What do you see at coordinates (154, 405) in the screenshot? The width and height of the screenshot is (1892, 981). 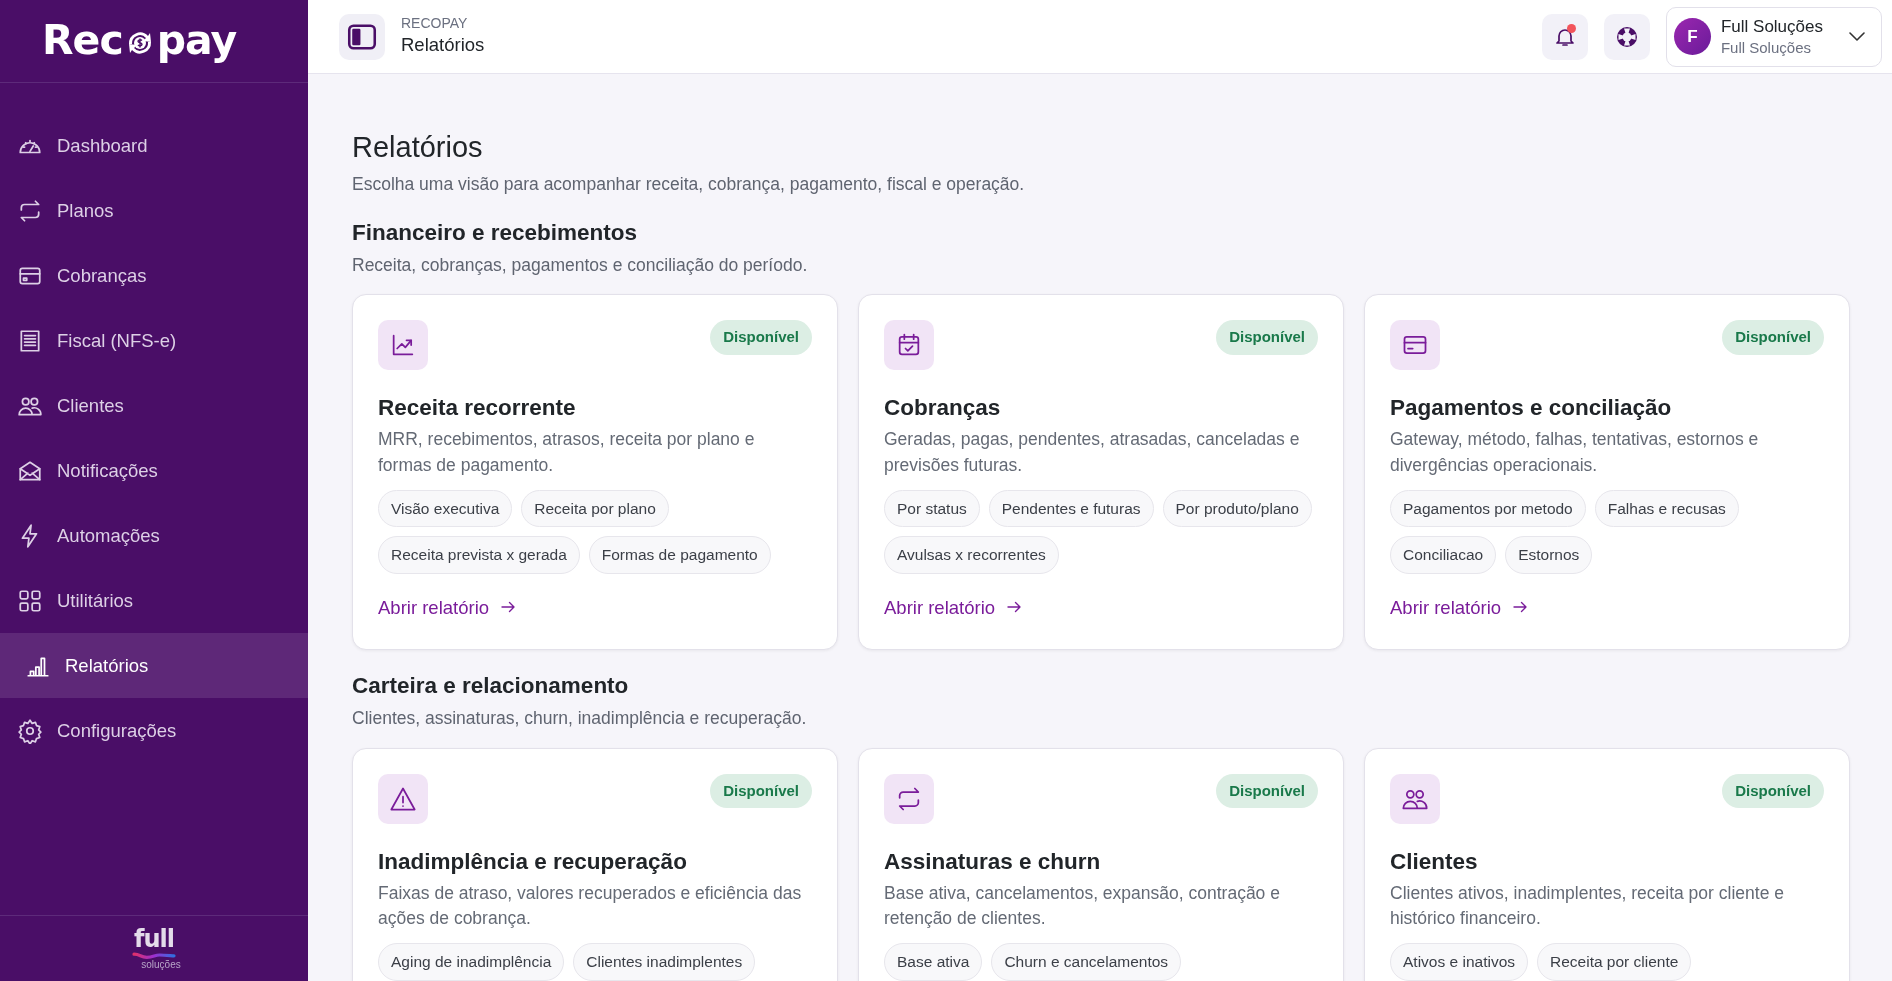 I see `sidebar-item: Clientes` at bounding box center [154, 405].